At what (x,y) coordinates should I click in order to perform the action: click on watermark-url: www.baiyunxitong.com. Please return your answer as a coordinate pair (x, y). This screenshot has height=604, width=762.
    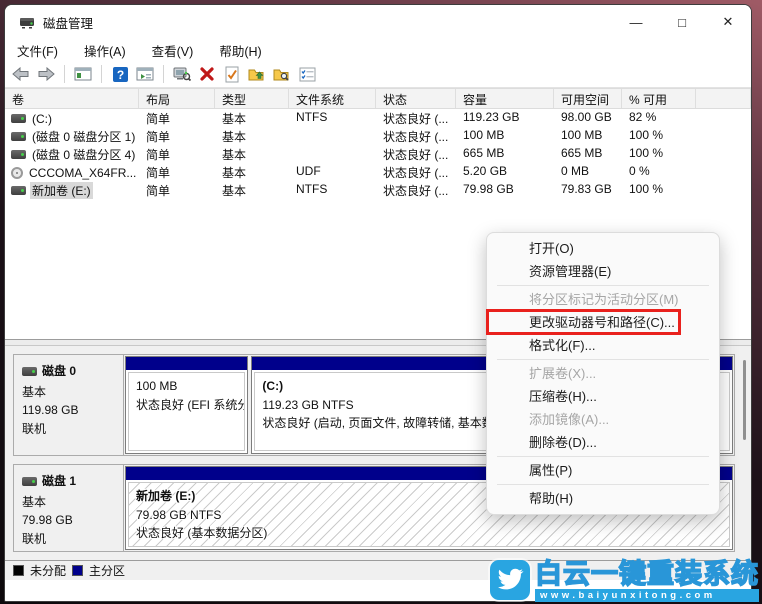
    Looking at the image, I should click on (647, 595).